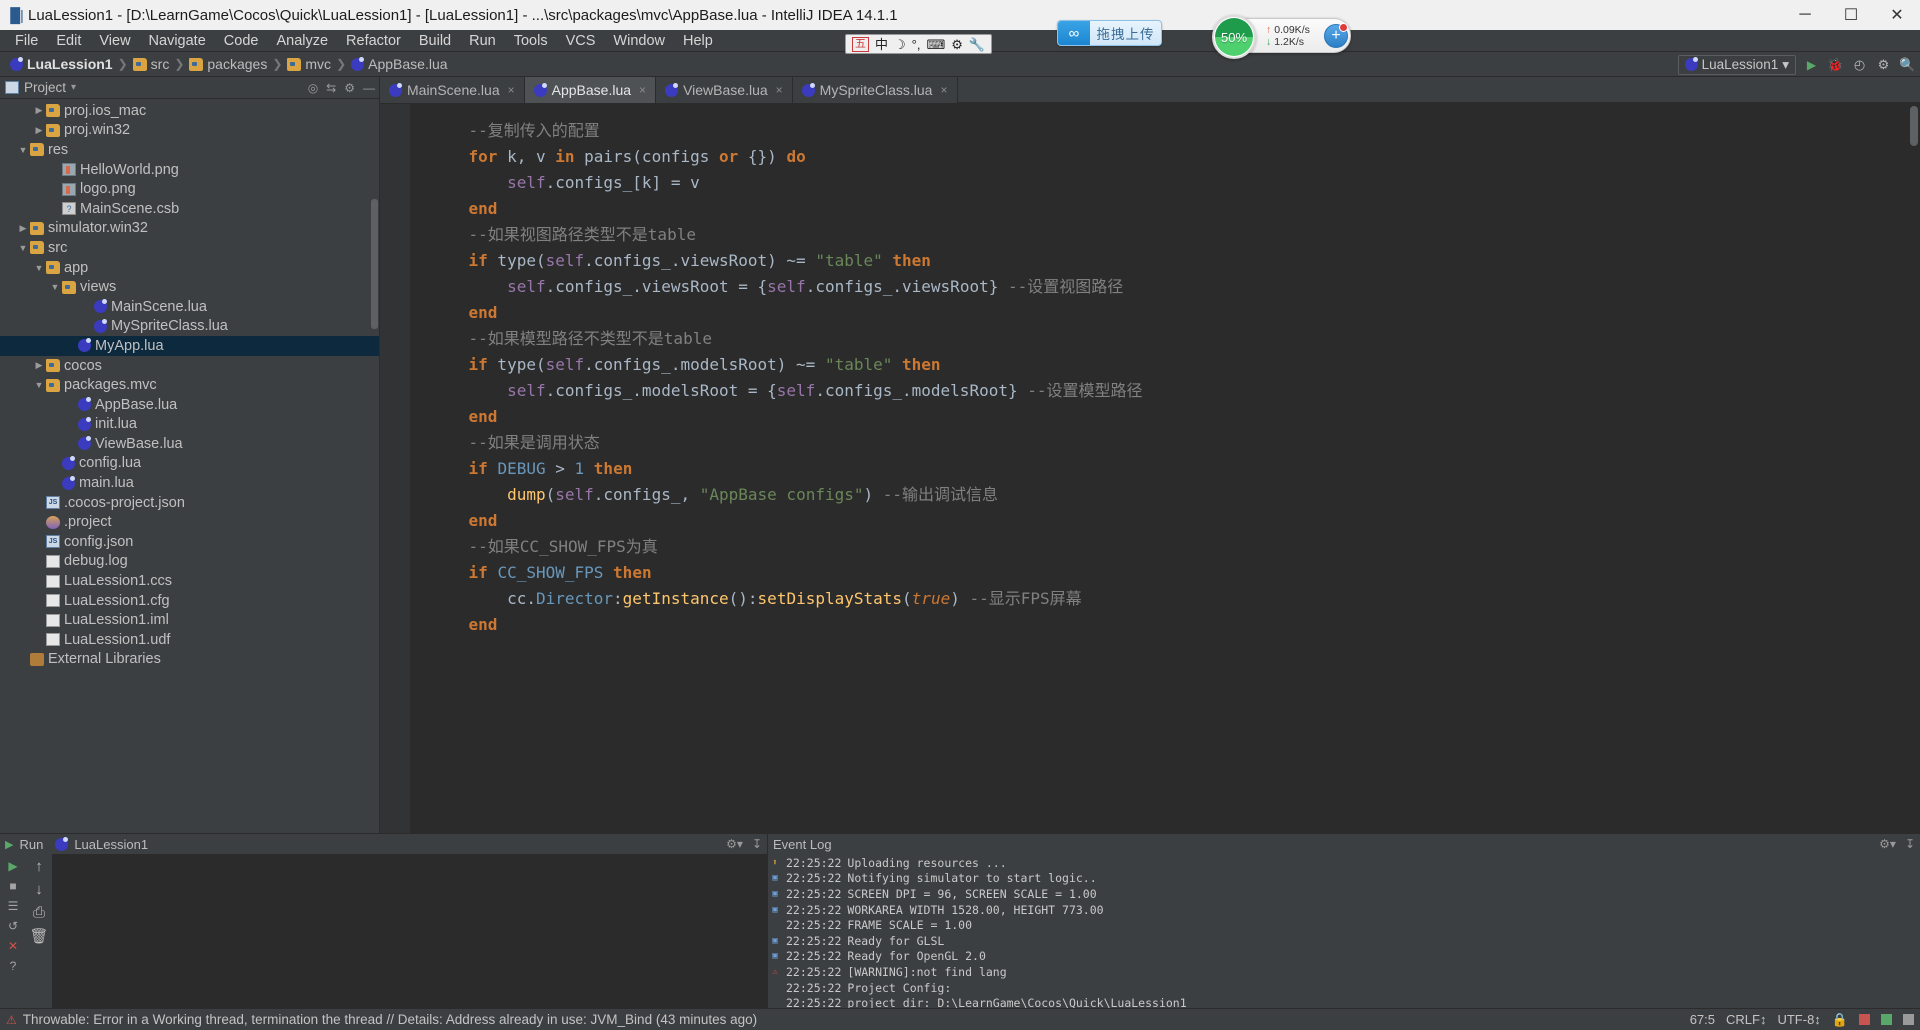  I want to click on tree-node: MySpriteClass.lua, so click(189, 327).